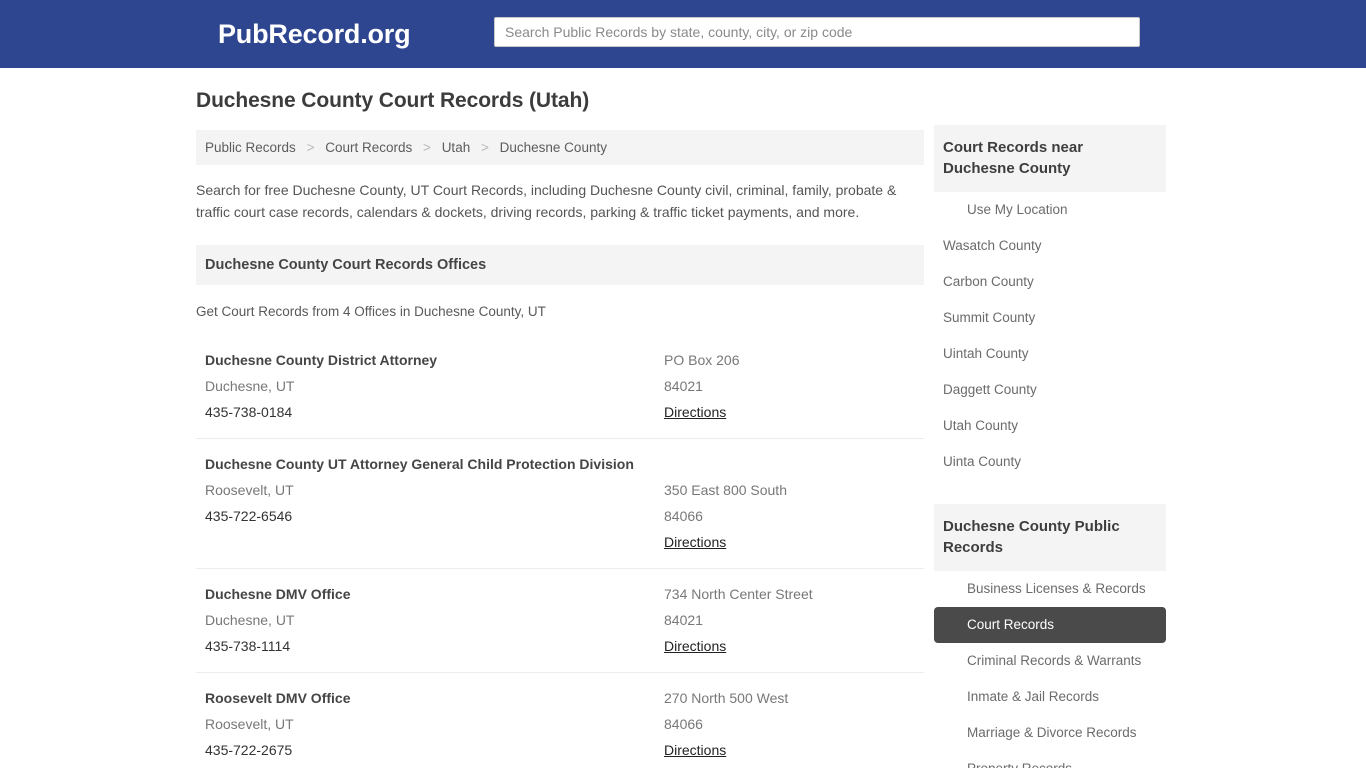  What do you see at coordinates (434, 646) in the screenshot?
I see `office-phone: 435-738-1114` at bounding box center [434, 646].